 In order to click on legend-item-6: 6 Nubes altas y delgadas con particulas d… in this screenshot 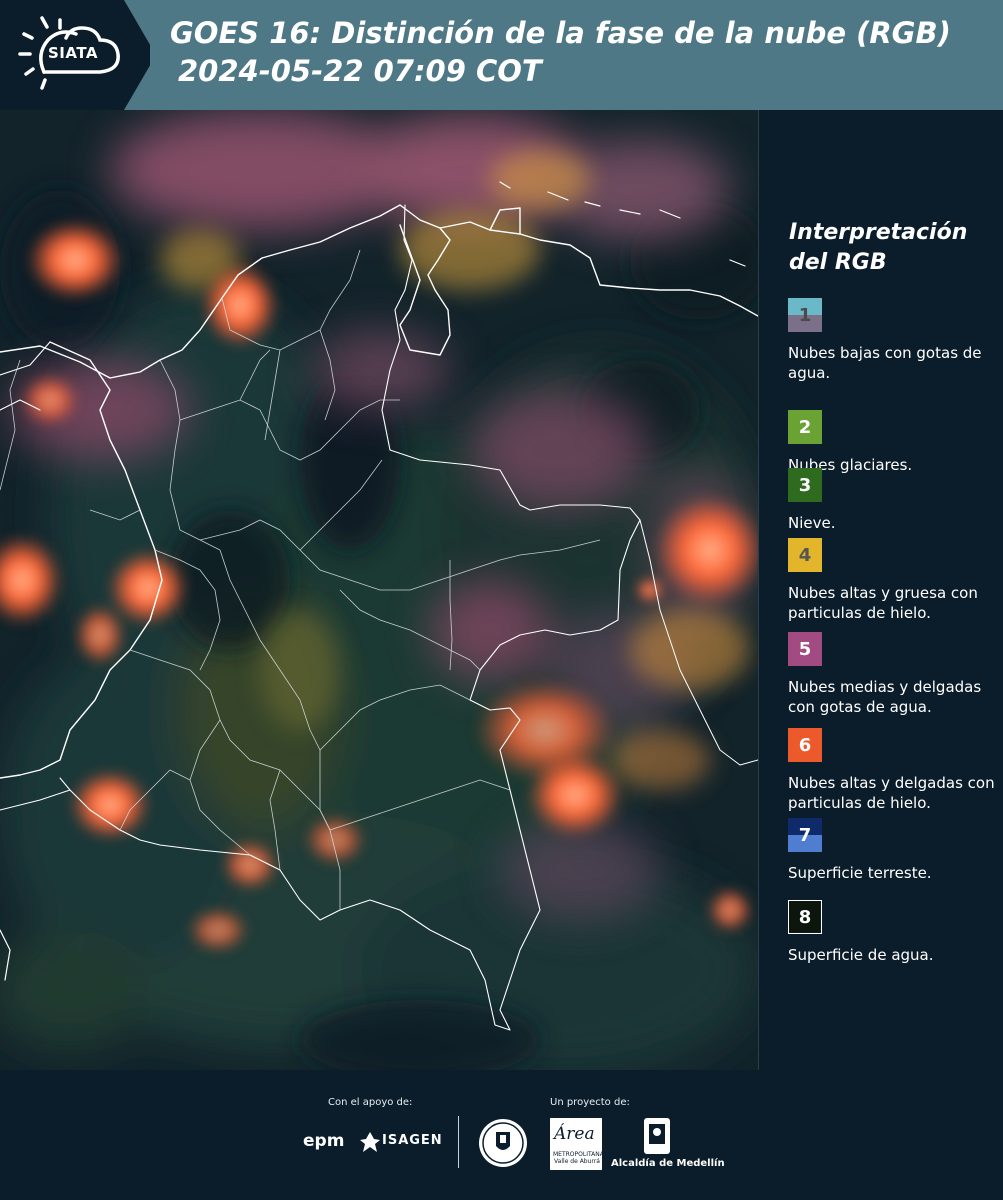, I will do `click(893, 770)`.